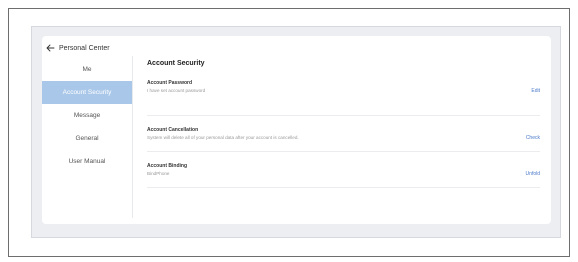 This screenshot has width=578, height=262. I want to click on sidebar-item-me: Me, so click(87, 69).